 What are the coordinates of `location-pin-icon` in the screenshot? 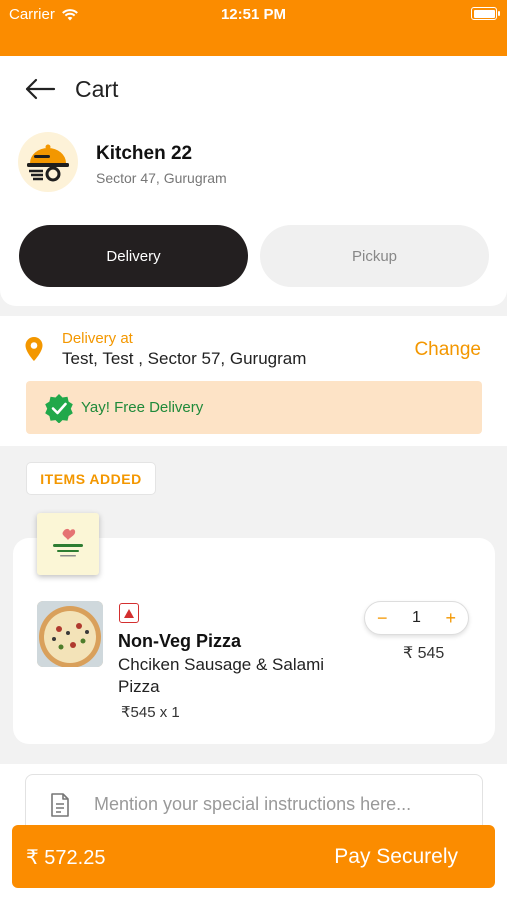 It's located at (34, 349).